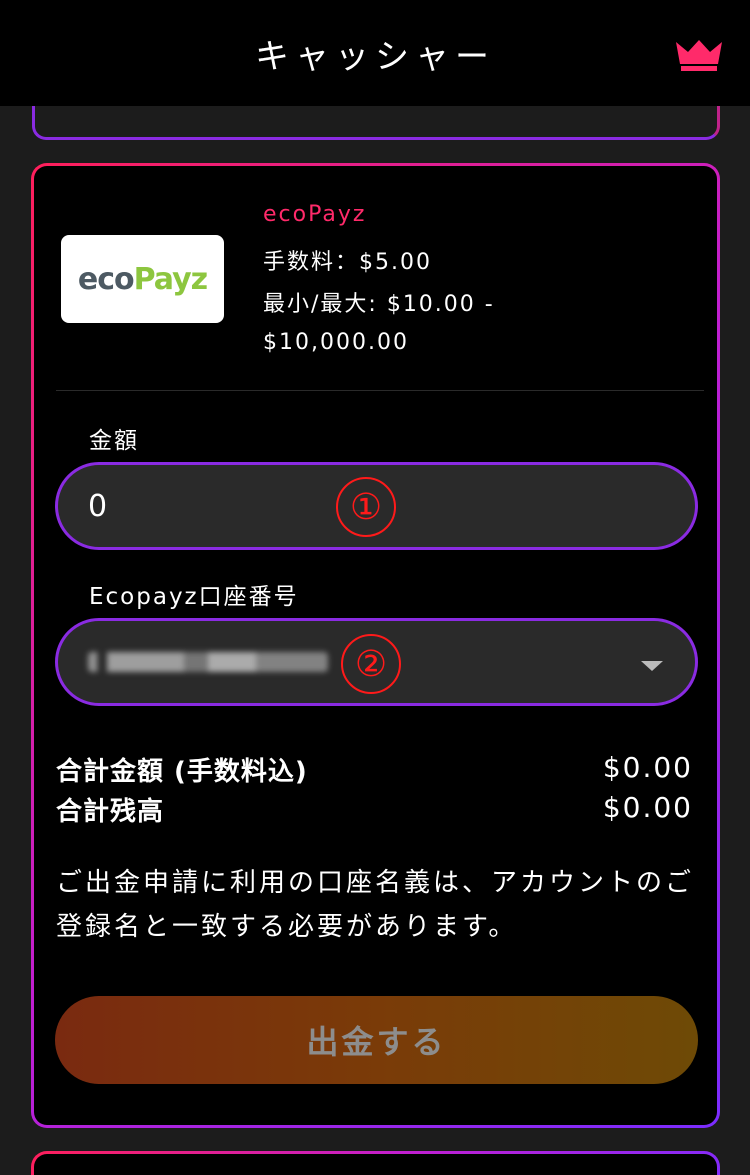 This screenshot has width=750, height=1175. I want to click on page-title: キャッシャー, so click(375, 56).